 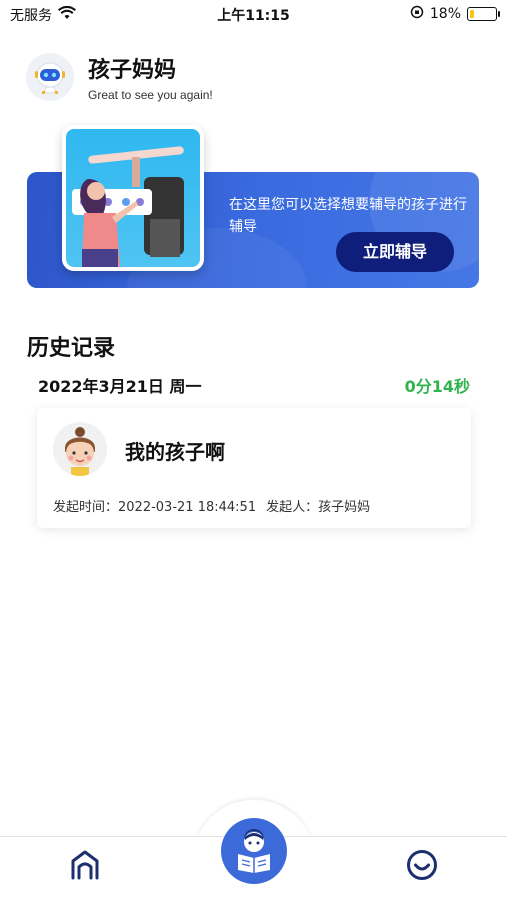 What do you see at coordinates (85, 865) in the screenshot?
I see `home-icon` at bounding box center [85, 865].